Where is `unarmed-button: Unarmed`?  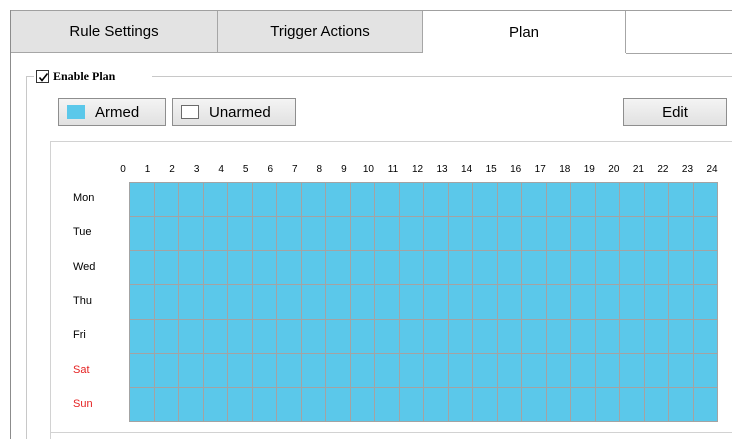 unarmed-button: Unarmed is located at coordinates (234, 112).